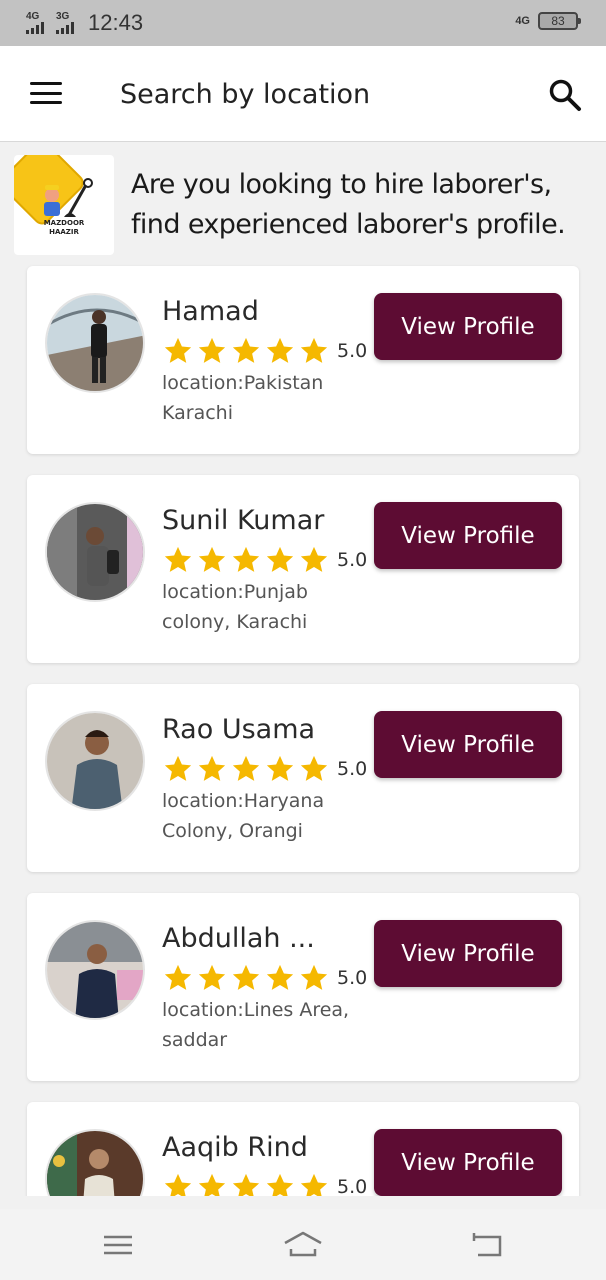 Image resolution: width=606 pixels, height=1280 pixels. What do you see at coordinates (46, 188) in the screenshot?
I see `logo-image: MAZDOOR HAAZIR` at bounding box center [46, 188].